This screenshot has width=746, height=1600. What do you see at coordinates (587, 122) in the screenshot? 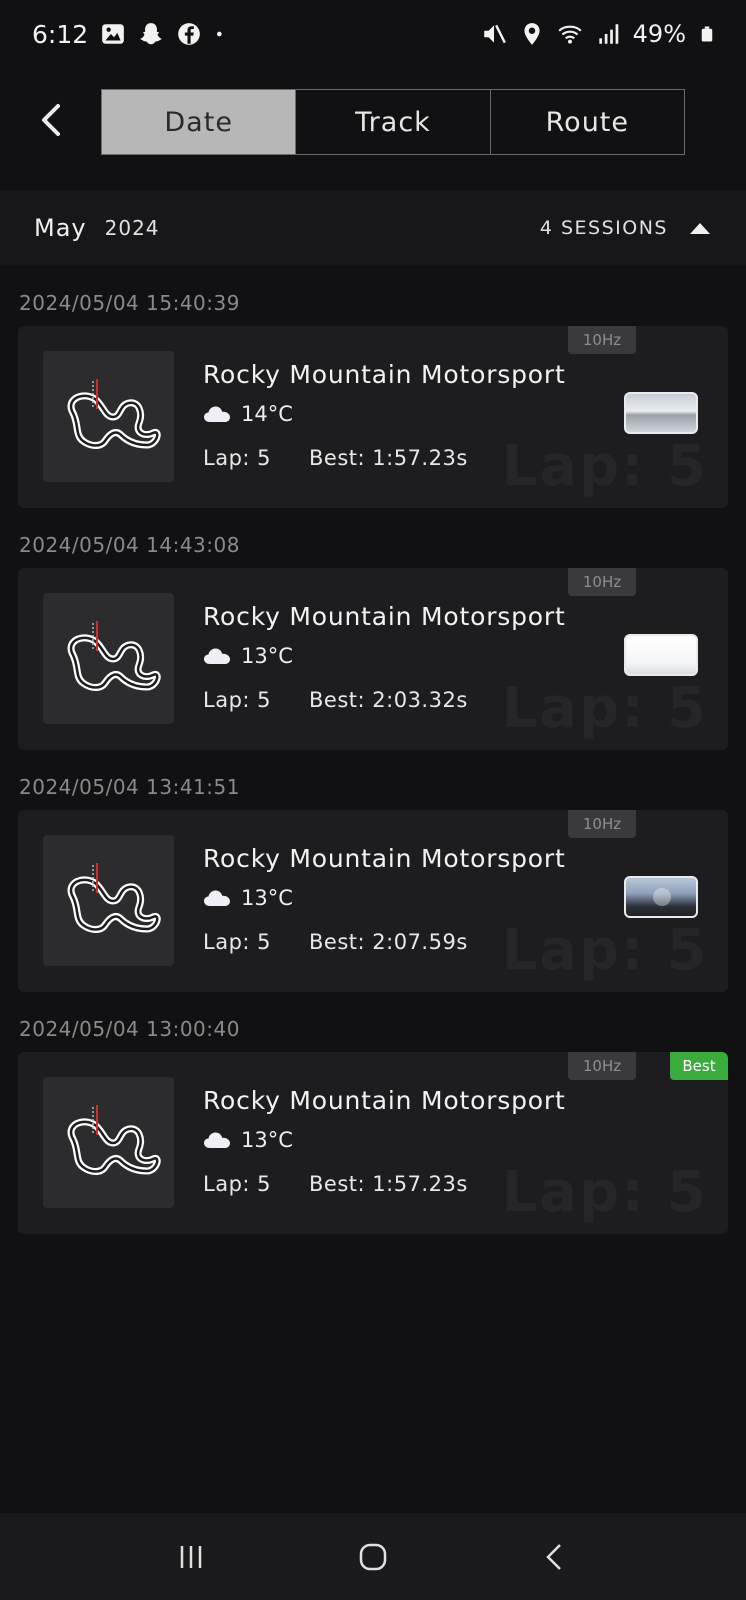
I see `tab-route: Route` at bounding box center [587, 122].